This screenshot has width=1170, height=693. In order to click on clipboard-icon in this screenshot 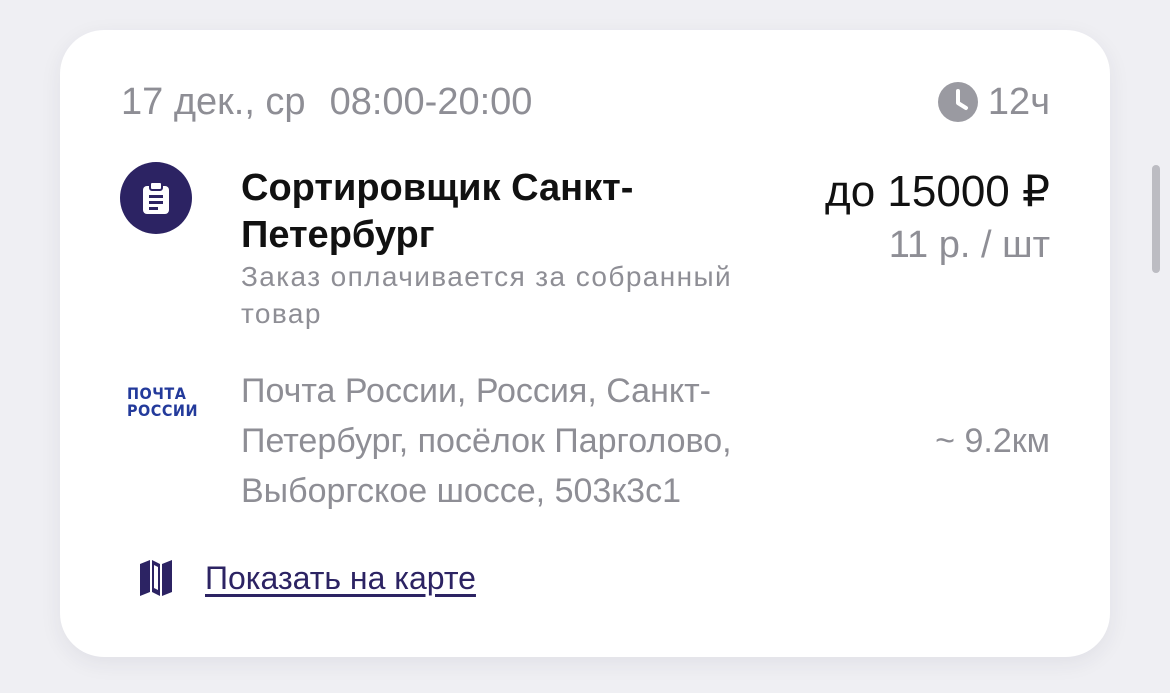, I will do `click(156, 197)`.